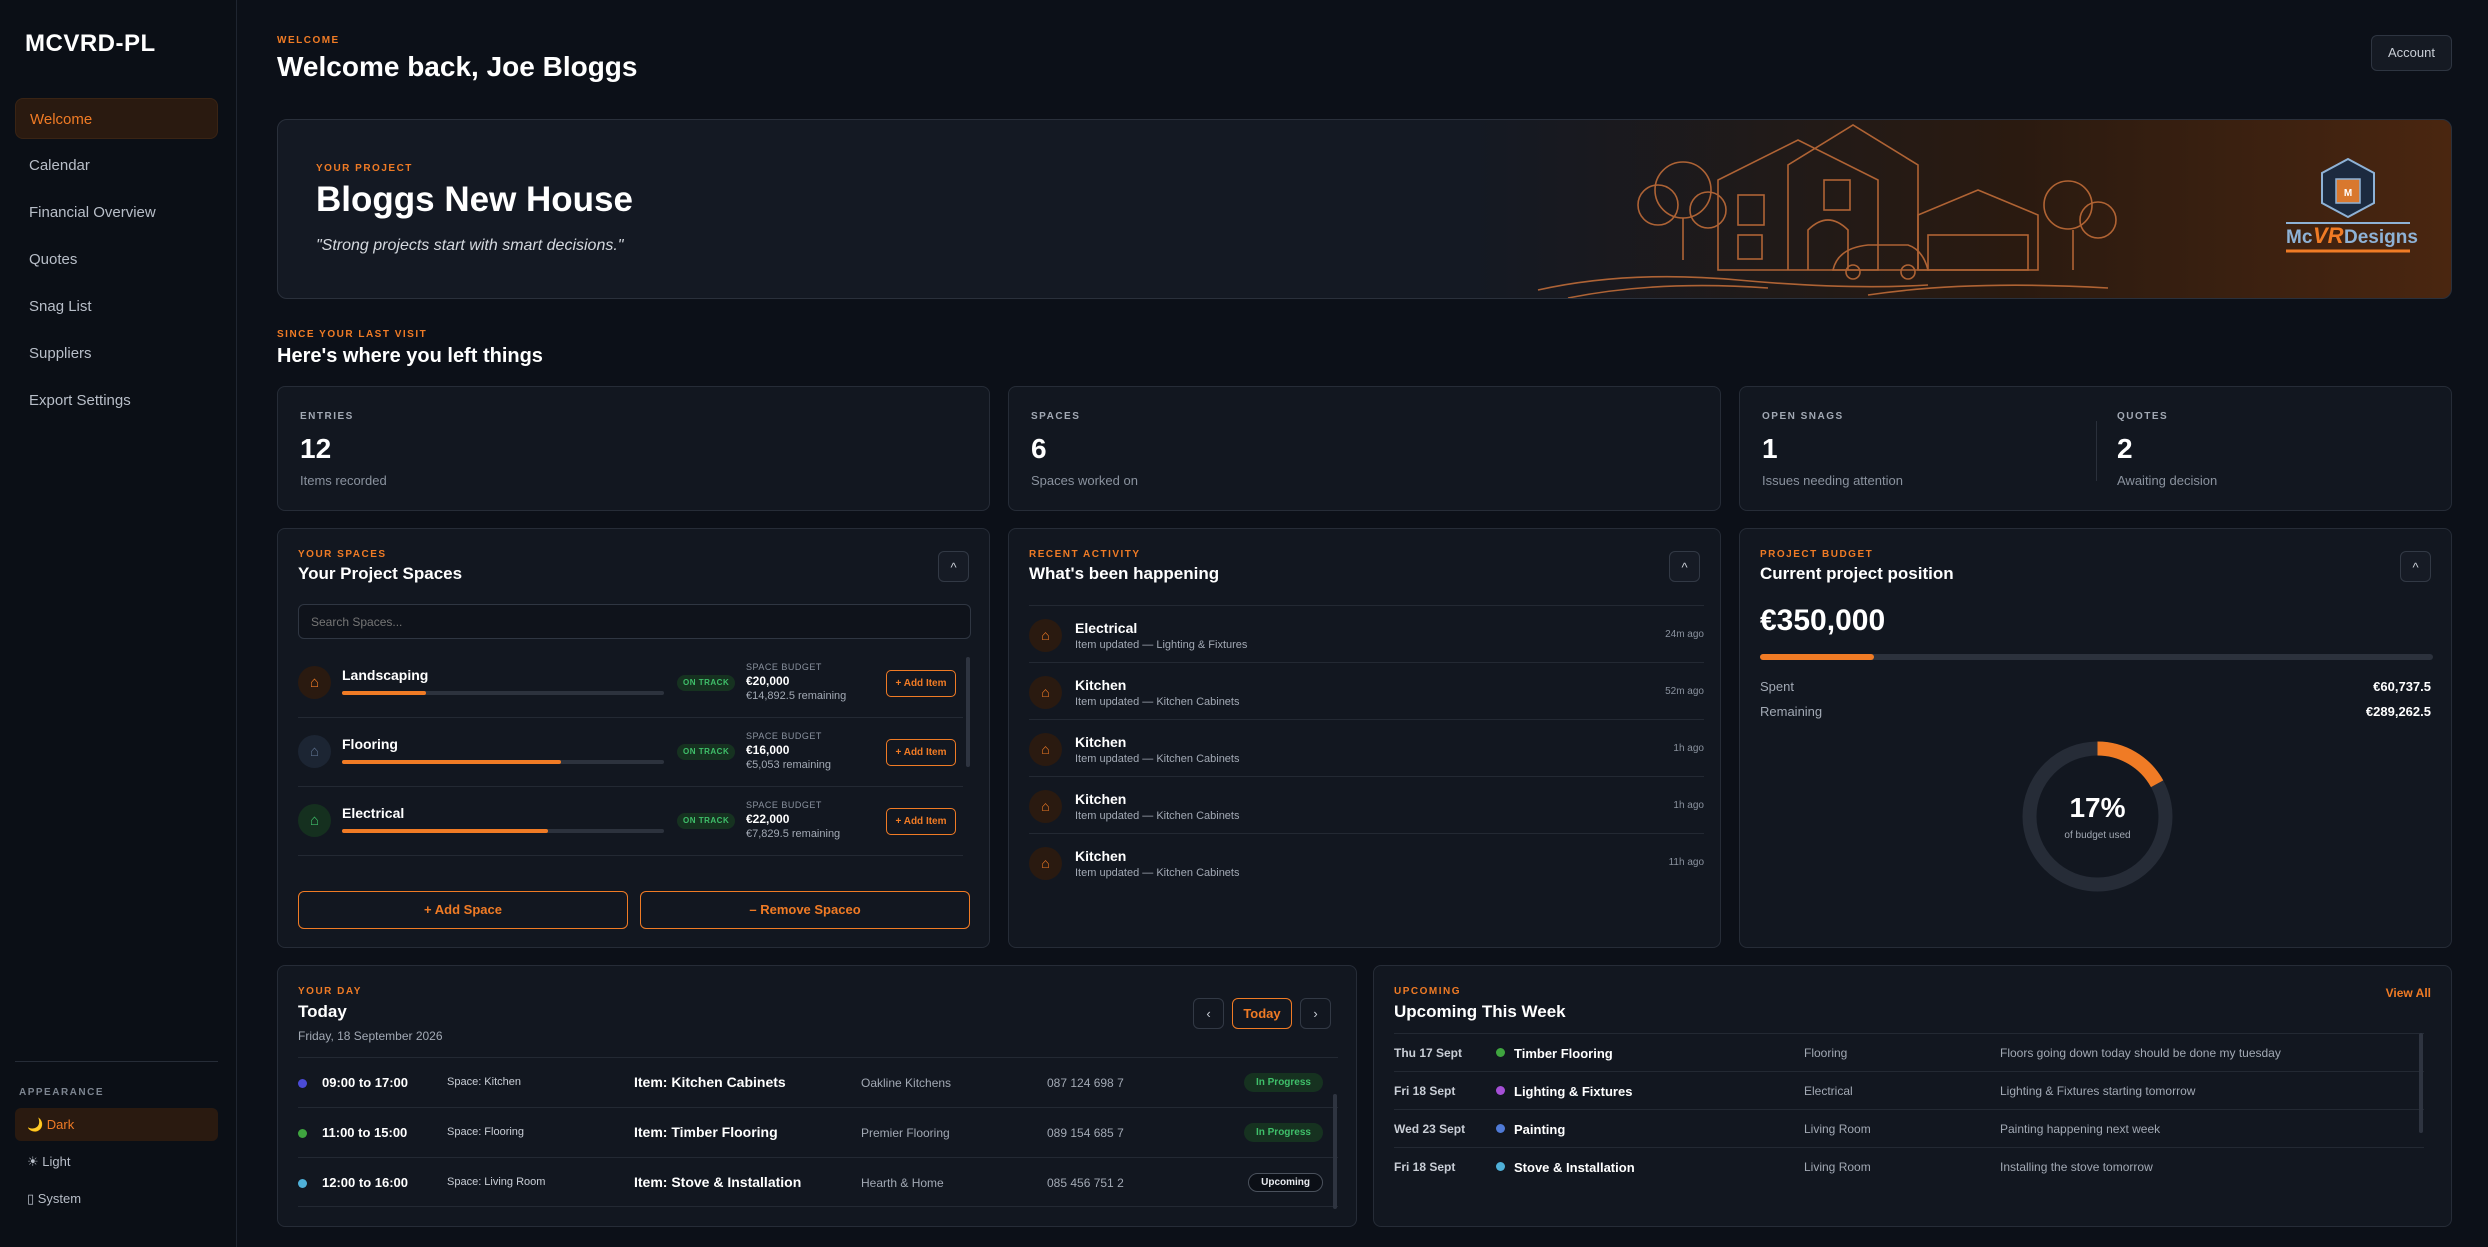 The image size is (2488, 1247). What do you see at coordinates (116, 259) in the screenshot?
I see `nav-quotes: Quotes` at bounding box center [116, 259].